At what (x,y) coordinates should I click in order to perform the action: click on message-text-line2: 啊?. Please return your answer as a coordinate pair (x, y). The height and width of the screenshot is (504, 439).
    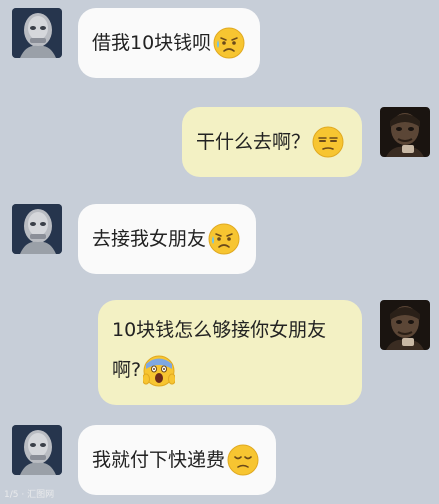
    Looking at the image, I should click on (127, 370).